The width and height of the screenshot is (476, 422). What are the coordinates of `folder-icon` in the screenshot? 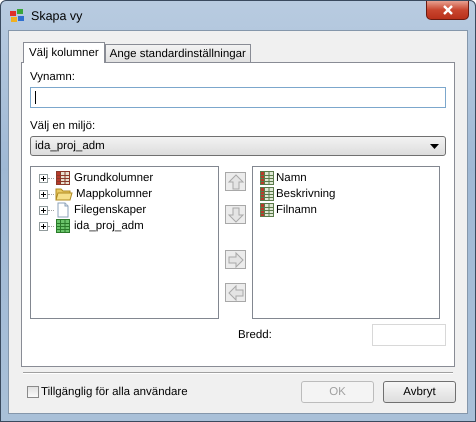 It's located at (64, 194).